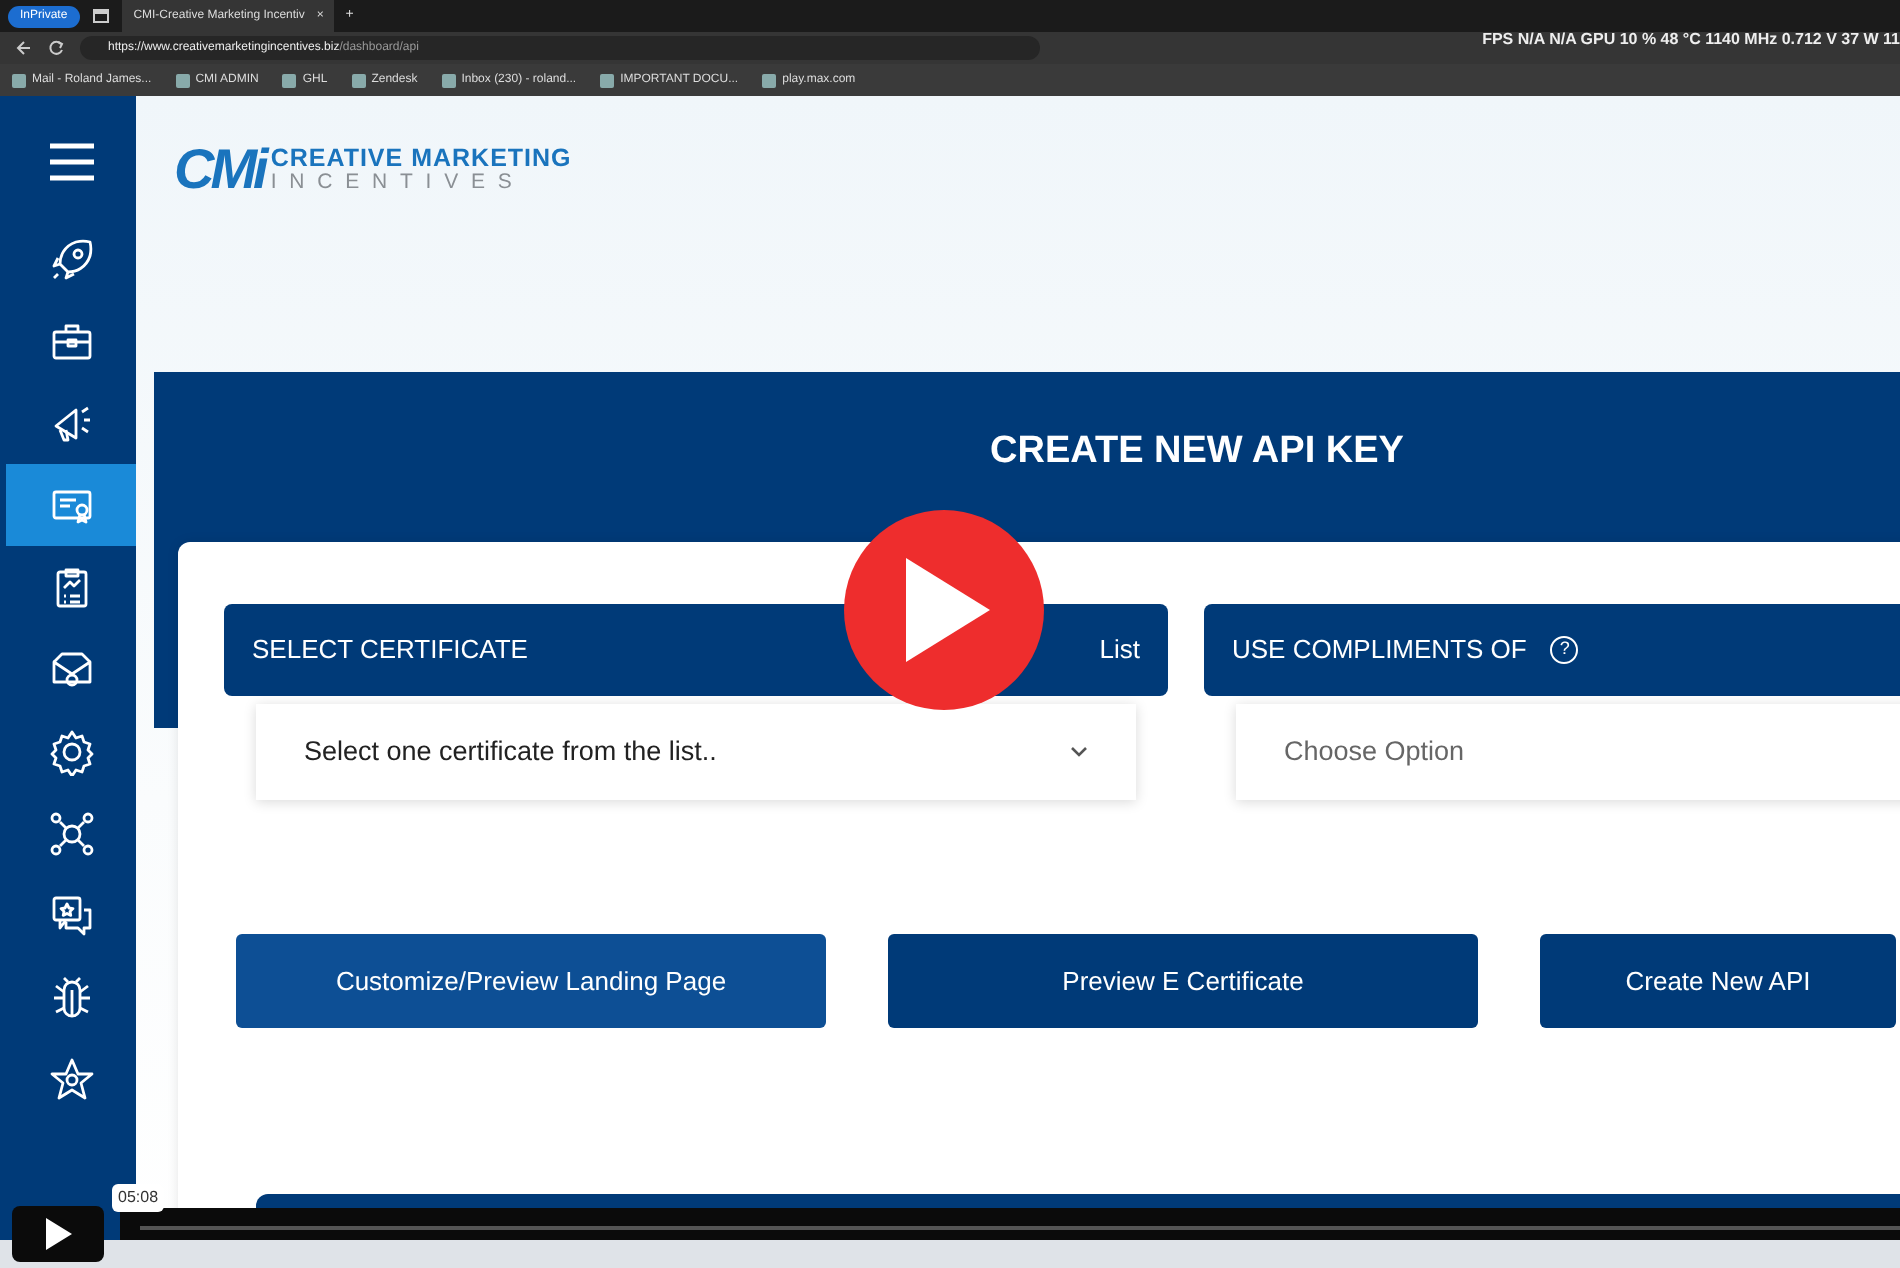  Describe the element at coordinates (56, 48) in the screenshot. I see `refresh-icon` at that location.